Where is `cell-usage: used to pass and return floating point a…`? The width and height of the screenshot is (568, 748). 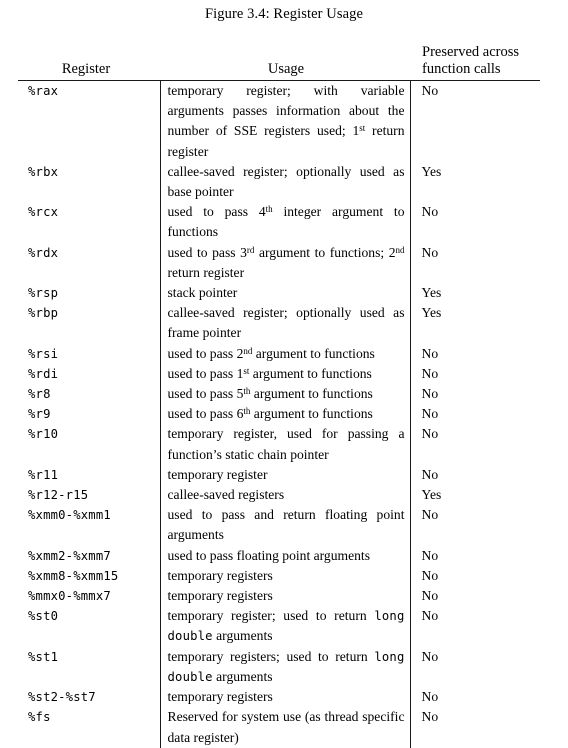
cell-usage: used to pass and return floating point a… is located at coordinates (284, 525).